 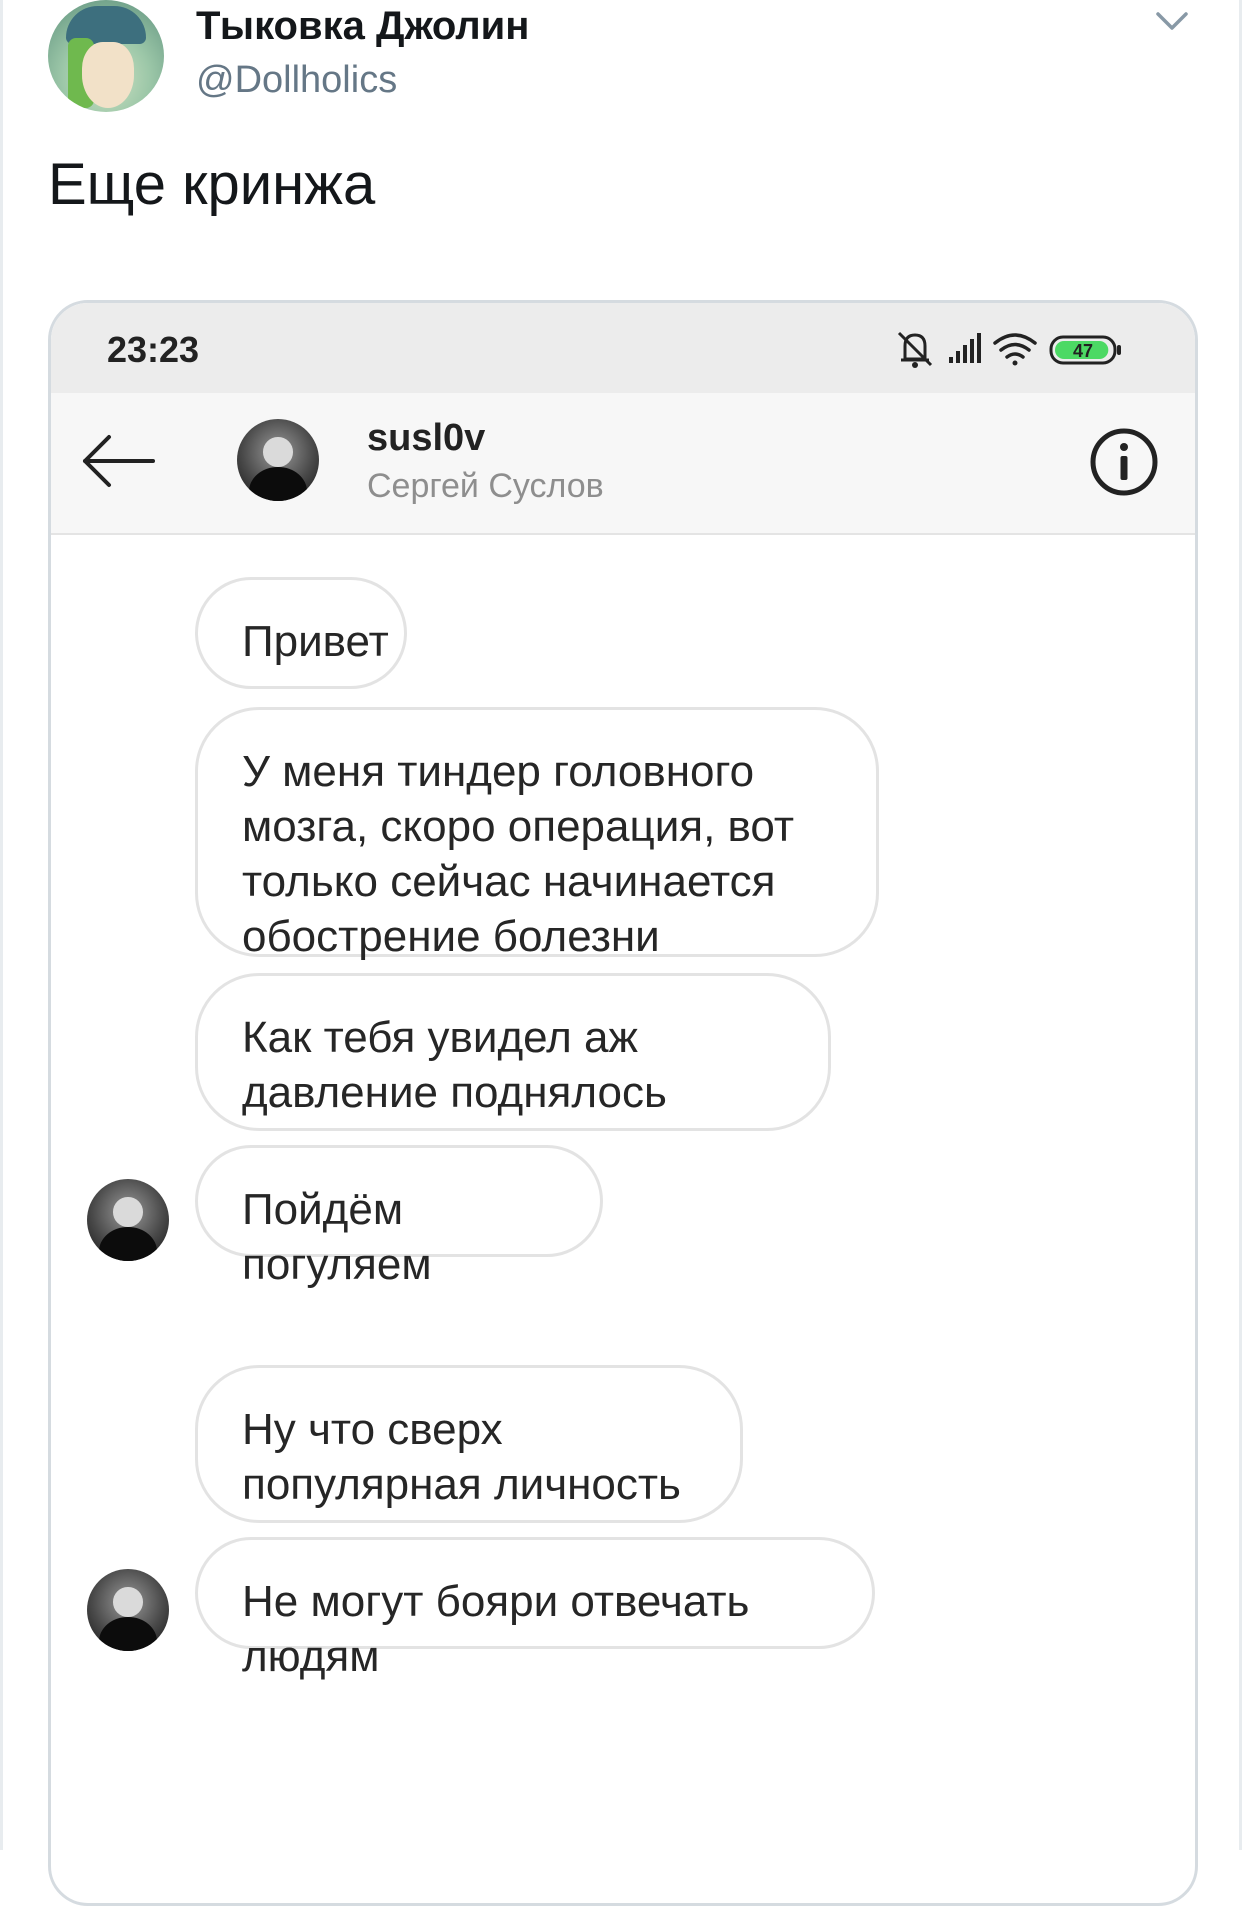 What do you see at coordinates (915, 349) in the screenshot?
I see `mute-bell-icon` at bounding box center [915, 349].